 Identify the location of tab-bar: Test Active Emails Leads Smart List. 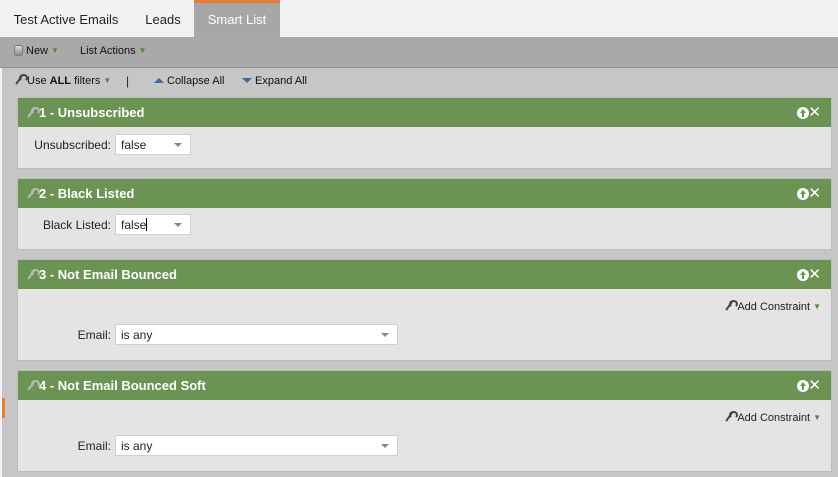
(419, 18).